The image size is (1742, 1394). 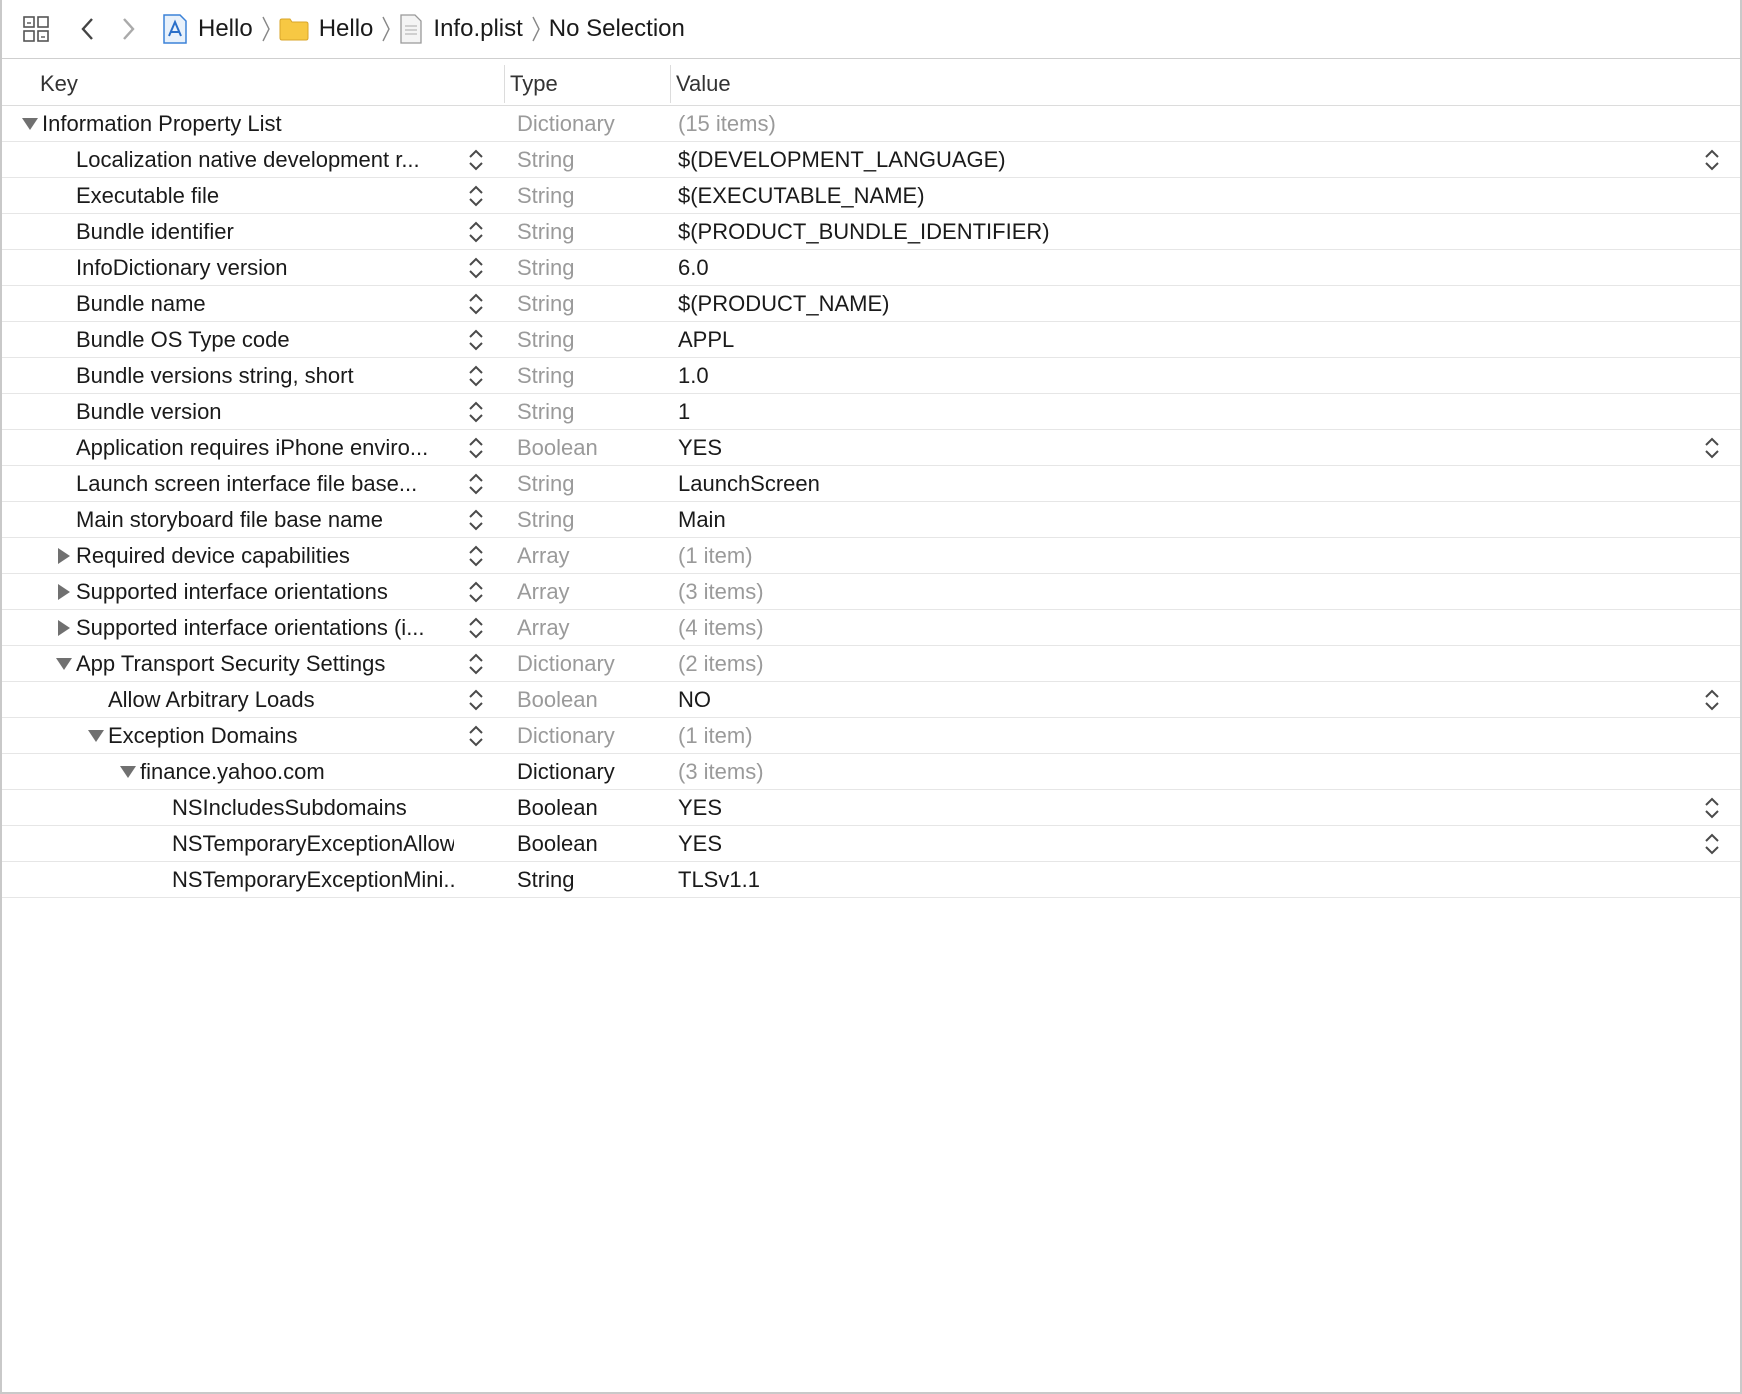 What do you see at coordinates (1128, 268) in the screenshot?
I see `row-value: 6.0` at bounding box center [1128, 268].